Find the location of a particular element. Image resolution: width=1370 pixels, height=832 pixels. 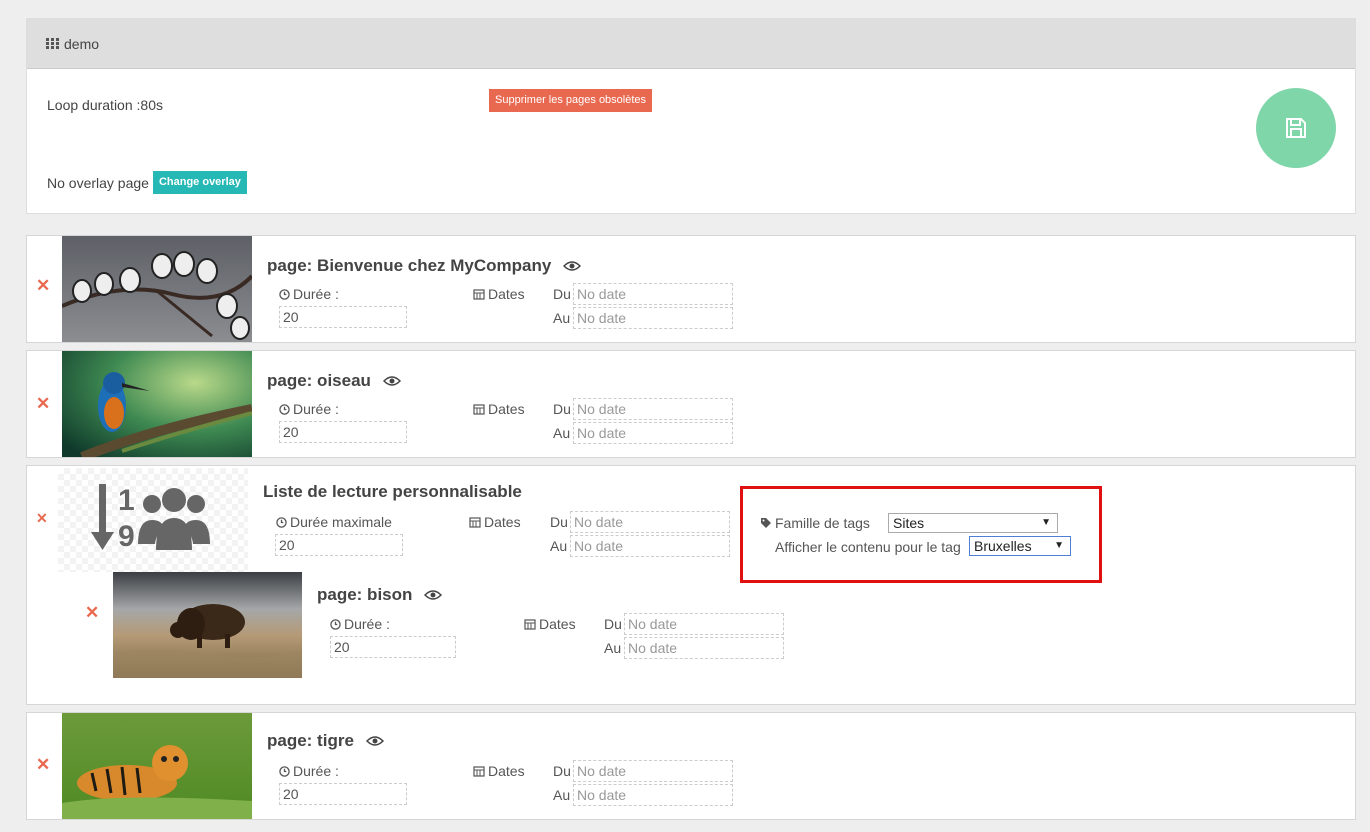

remove-subpage-icon: ✕ is located at coordinates (92, 613).